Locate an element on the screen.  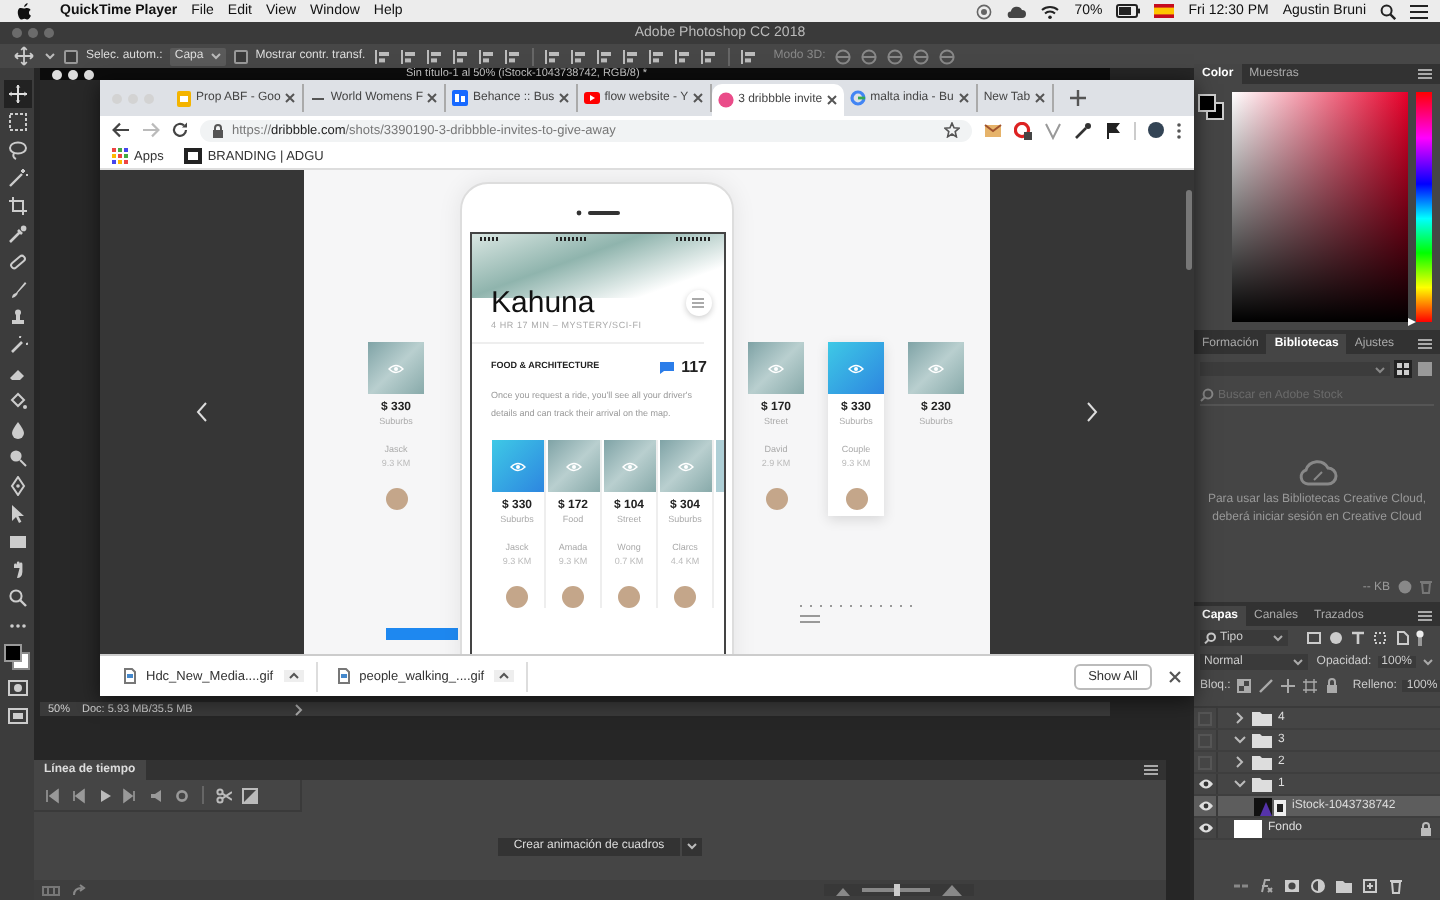
toggle-icon is located at coordinates (1420, 638).